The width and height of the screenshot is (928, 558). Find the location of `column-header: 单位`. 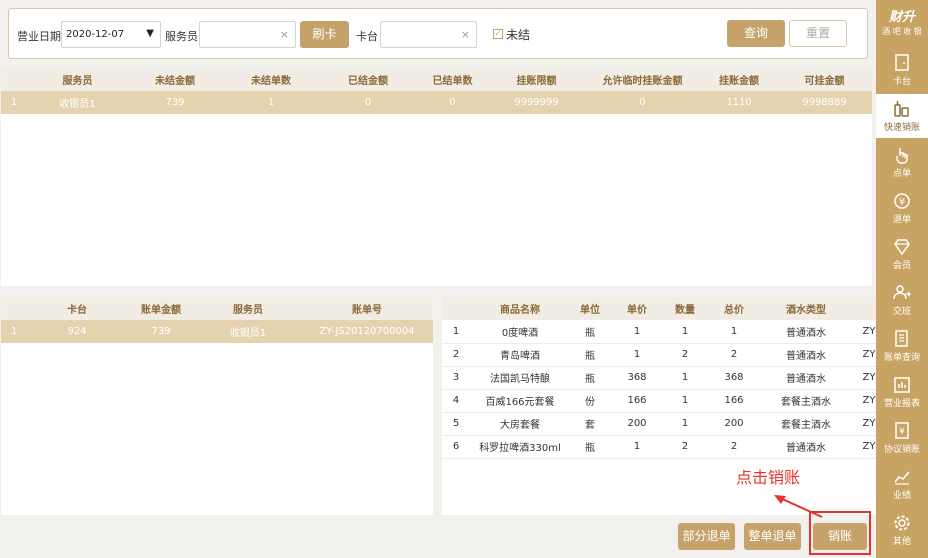

column-header: 单位 is located at coordinates (590, 308).